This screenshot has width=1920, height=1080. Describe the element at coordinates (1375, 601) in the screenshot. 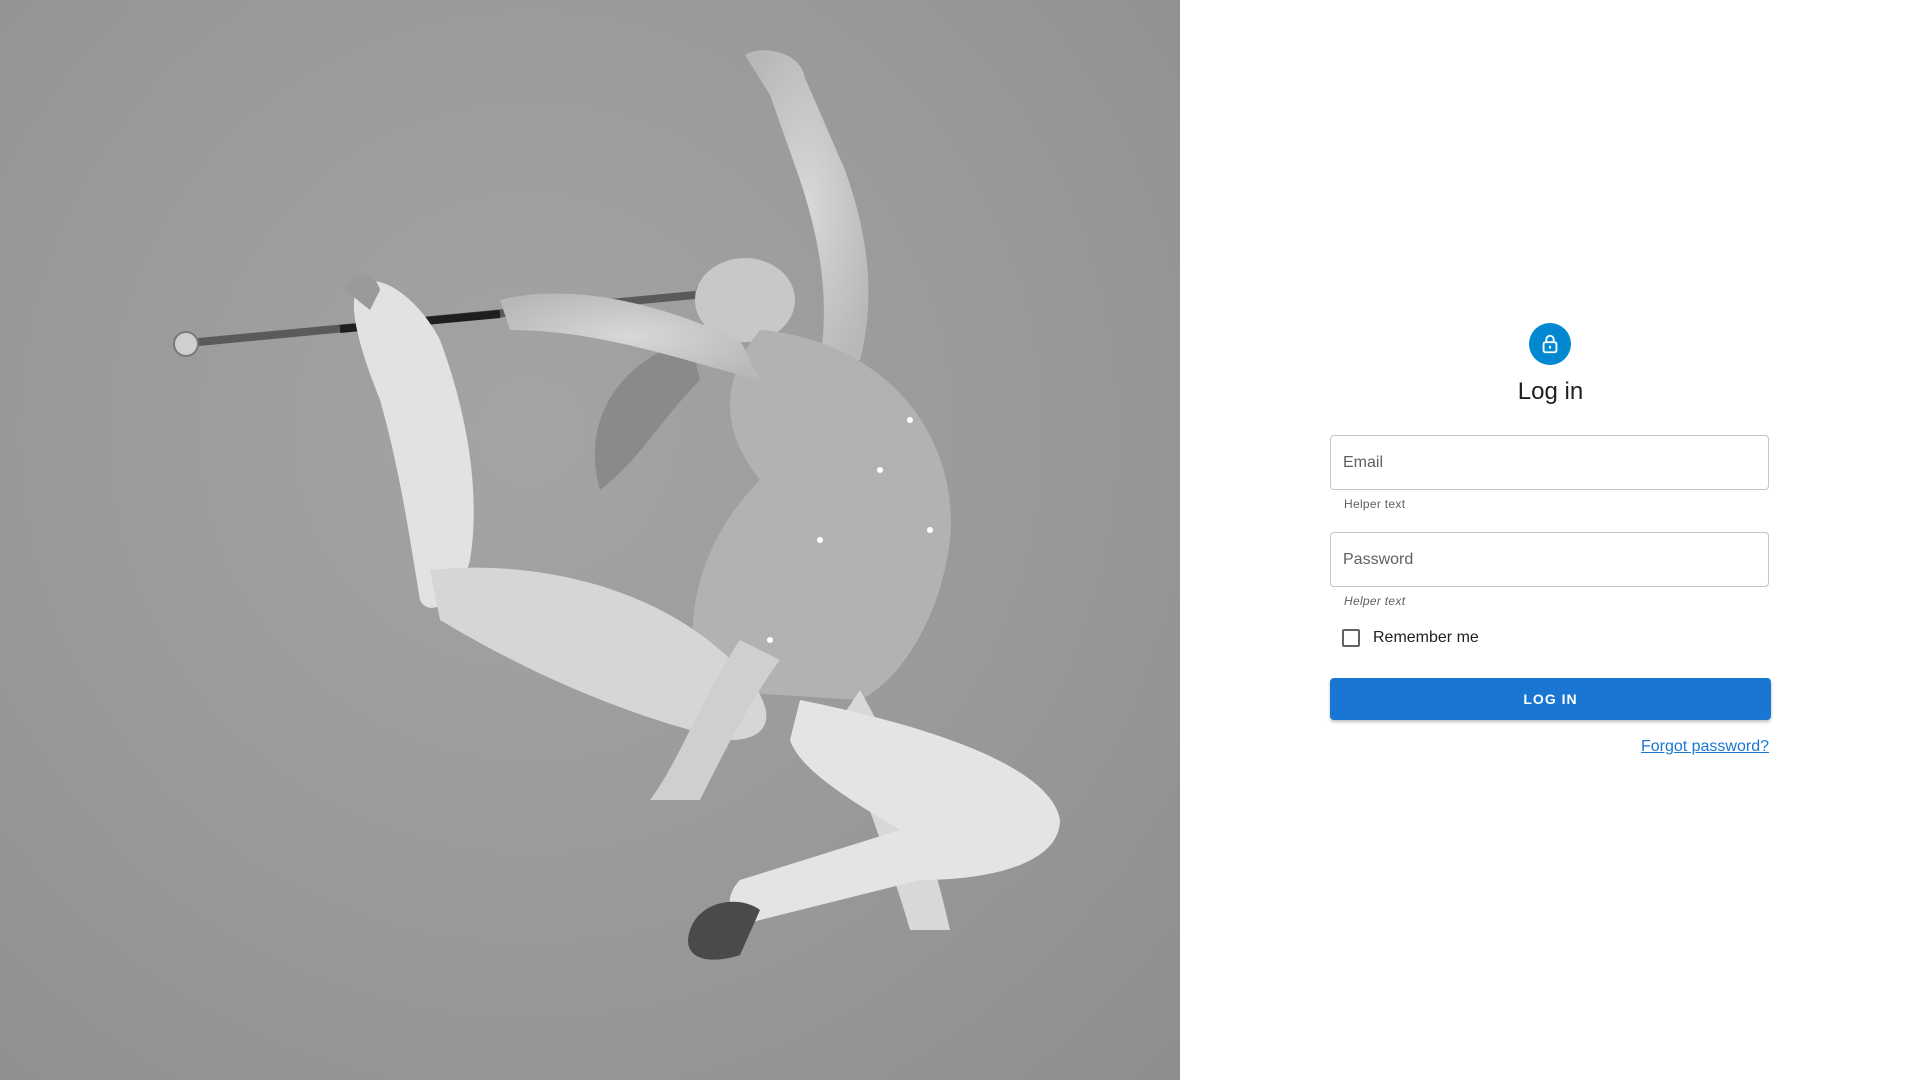

I see `password-helper-text: Helper text` at that location.